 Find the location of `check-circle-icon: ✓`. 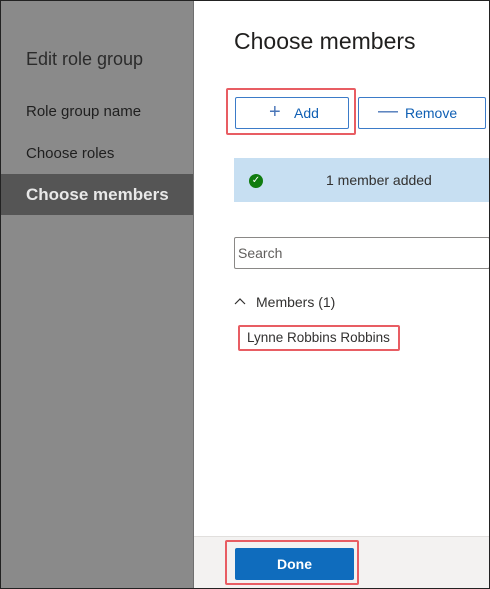

check-circle-icon: ✓ is located at coordinates (256, 181).